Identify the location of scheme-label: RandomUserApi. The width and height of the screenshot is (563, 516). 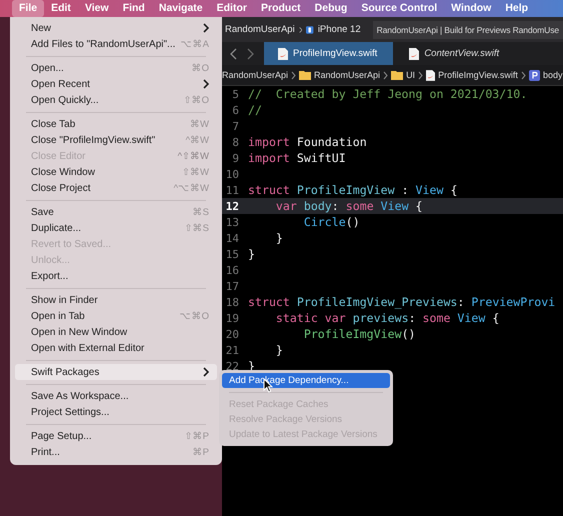
(260, 29).